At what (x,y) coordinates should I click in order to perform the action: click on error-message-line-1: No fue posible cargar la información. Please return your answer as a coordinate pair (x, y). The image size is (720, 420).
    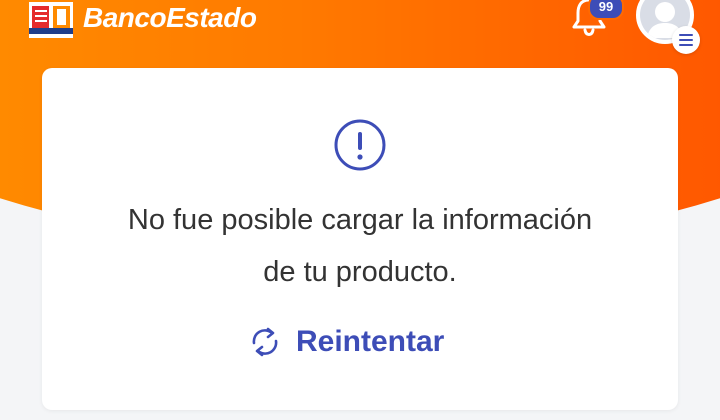
    Looking at the image, I should click on (360, 220).